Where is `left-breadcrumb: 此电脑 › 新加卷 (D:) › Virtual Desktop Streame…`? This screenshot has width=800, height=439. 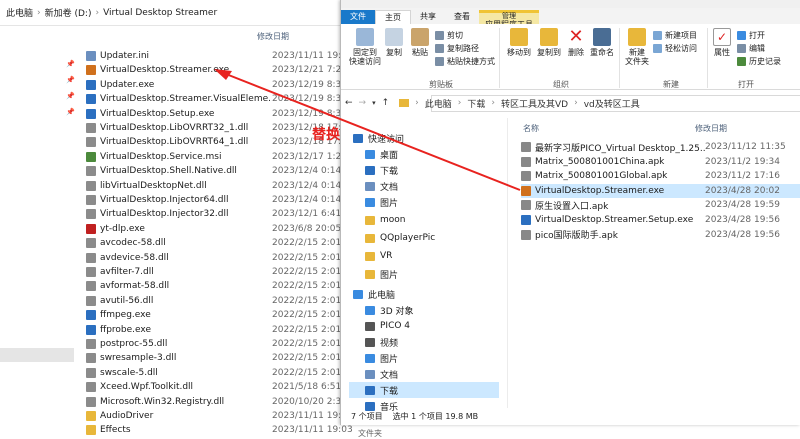 left-breadcrumb: 此电脑 › 新加卷 (D:) › Virtual Desktop Streame… is located at coordinates (170, 13).